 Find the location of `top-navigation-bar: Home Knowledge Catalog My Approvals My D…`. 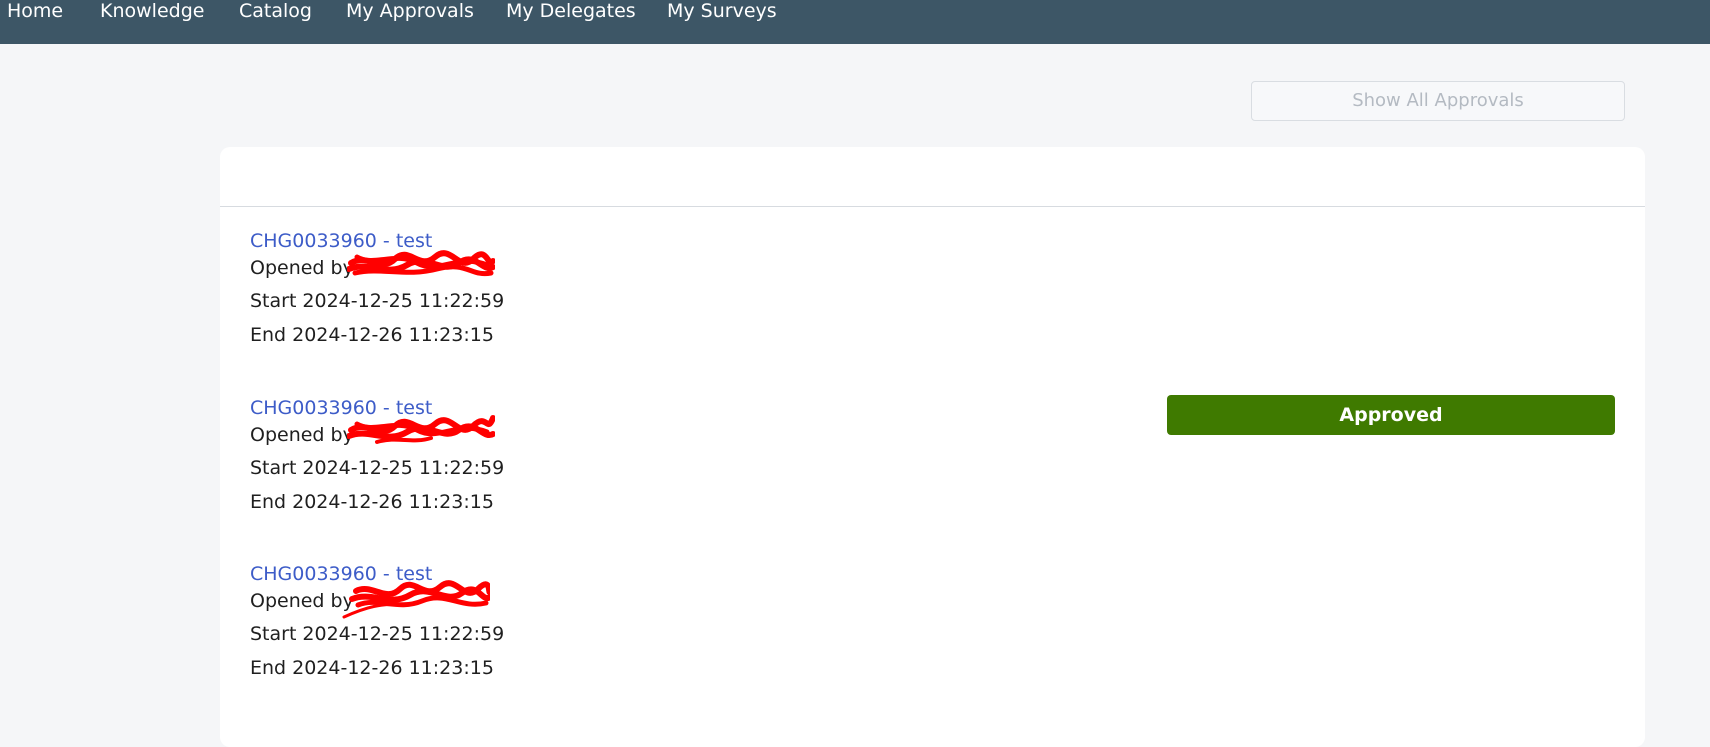

top-navigation-bar: Home Knowledge Catalog My Approvals My D… is located at coordinates (855, 22).